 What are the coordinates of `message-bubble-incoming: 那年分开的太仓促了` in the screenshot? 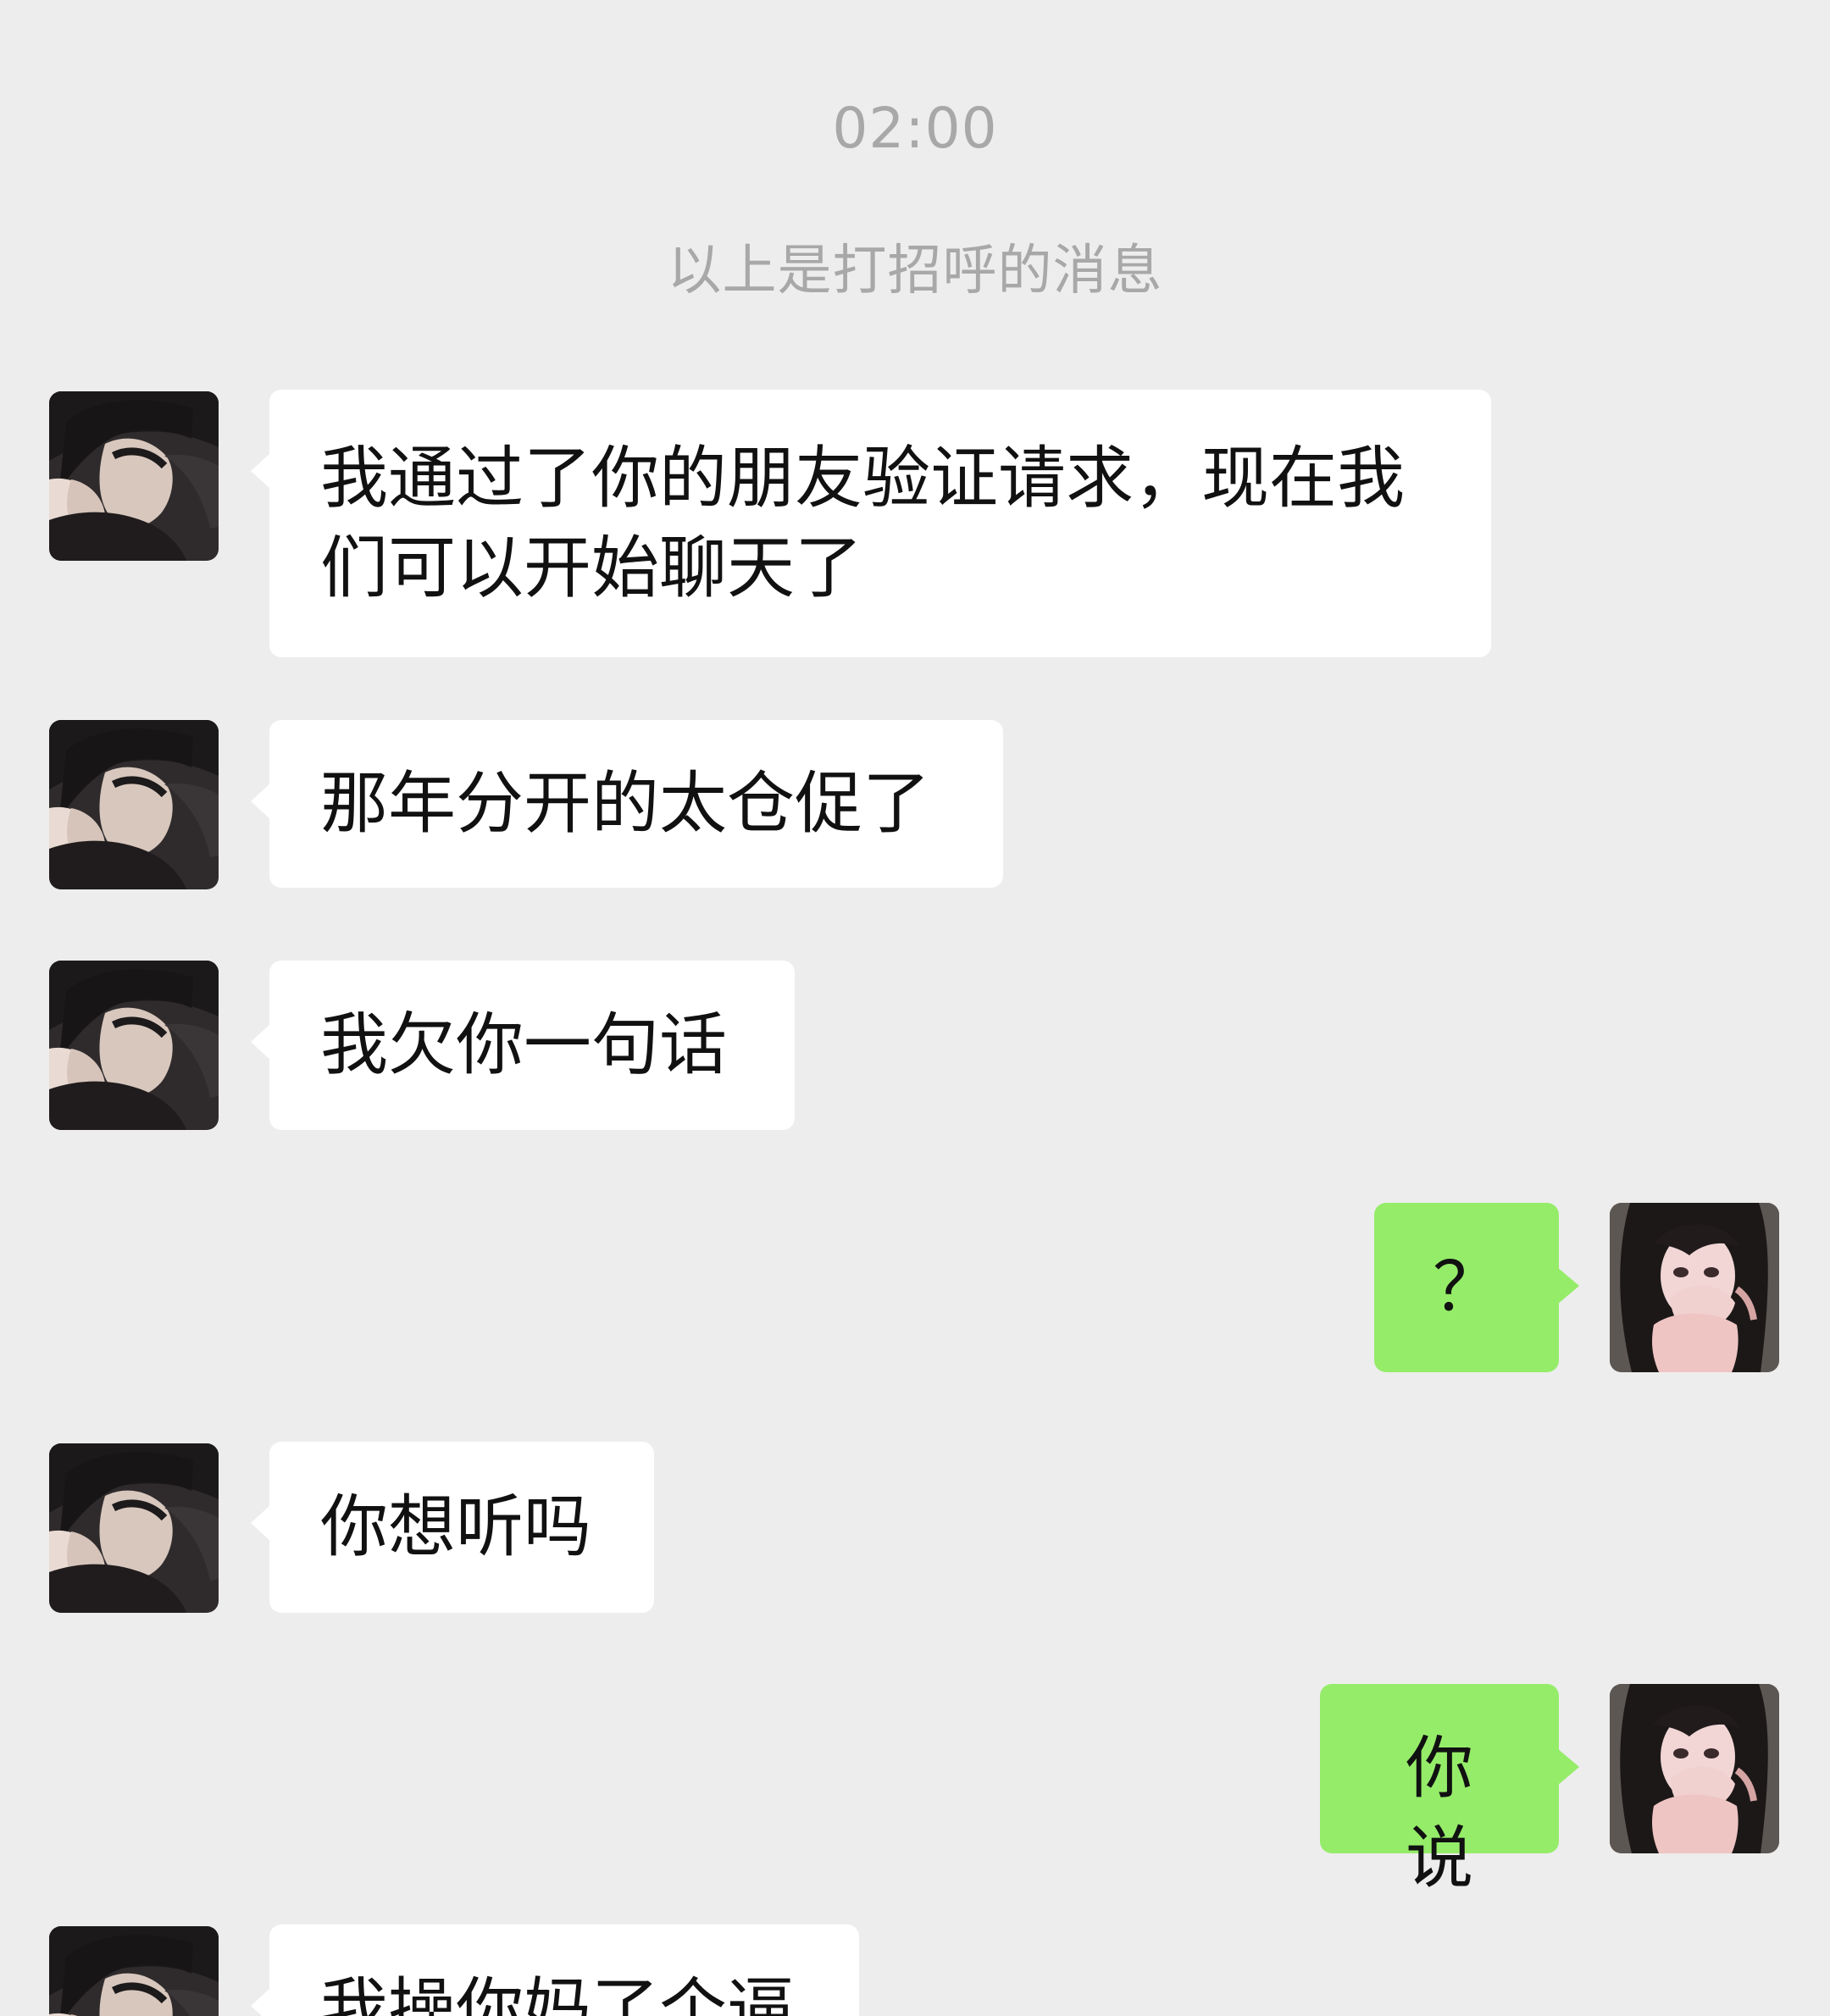 It's located at (627, 804).